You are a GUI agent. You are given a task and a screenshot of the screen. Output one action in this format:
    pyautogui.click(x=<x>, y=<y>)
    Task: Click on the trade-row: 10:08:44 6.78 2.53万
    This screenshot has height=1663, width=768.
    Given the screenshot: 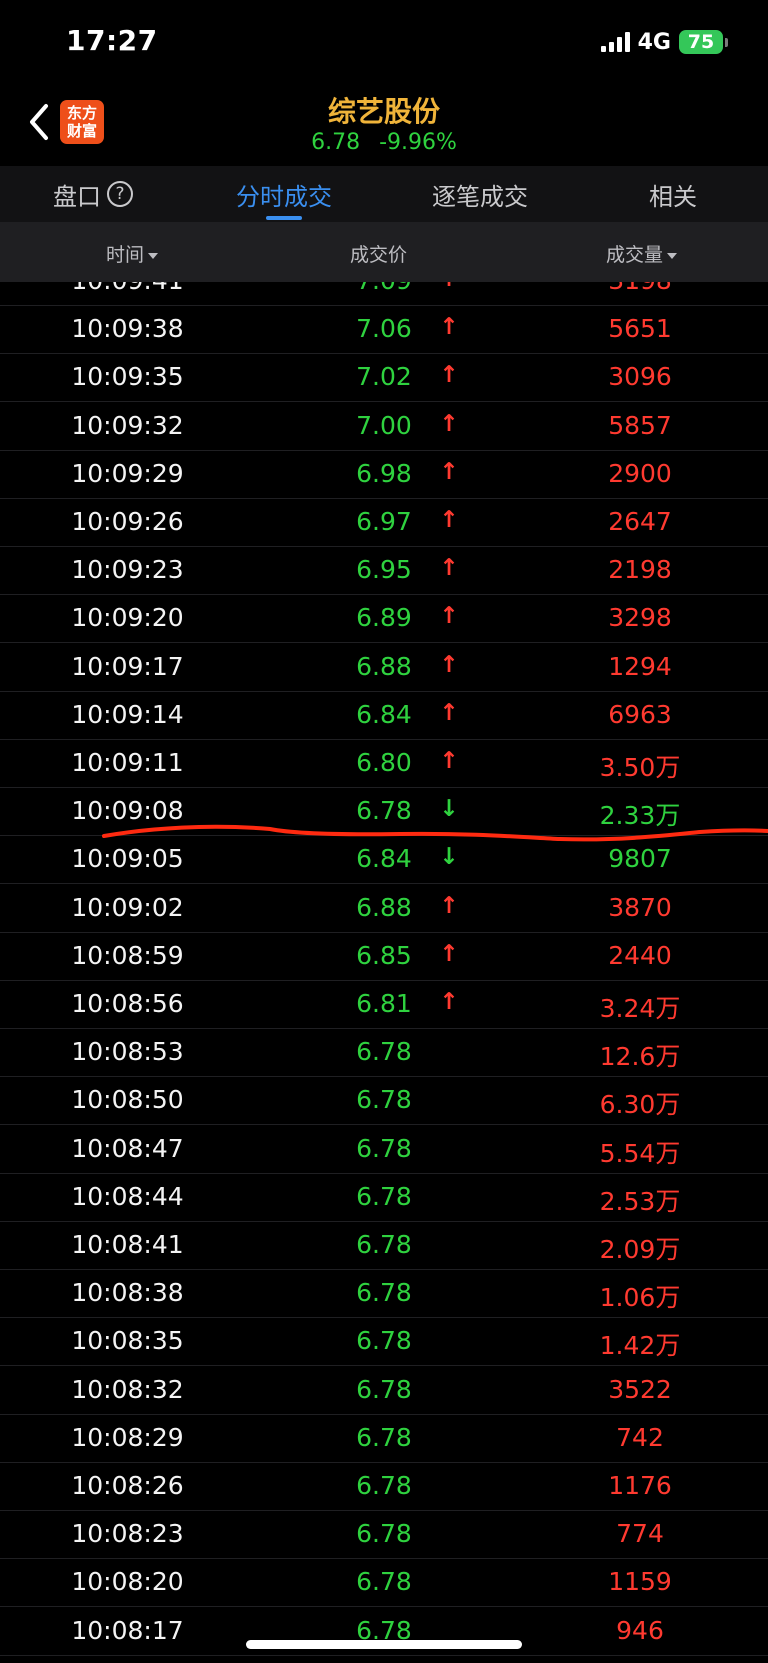 What is the action you would take?
    pyautogui.click(x=384, y=1198)
    